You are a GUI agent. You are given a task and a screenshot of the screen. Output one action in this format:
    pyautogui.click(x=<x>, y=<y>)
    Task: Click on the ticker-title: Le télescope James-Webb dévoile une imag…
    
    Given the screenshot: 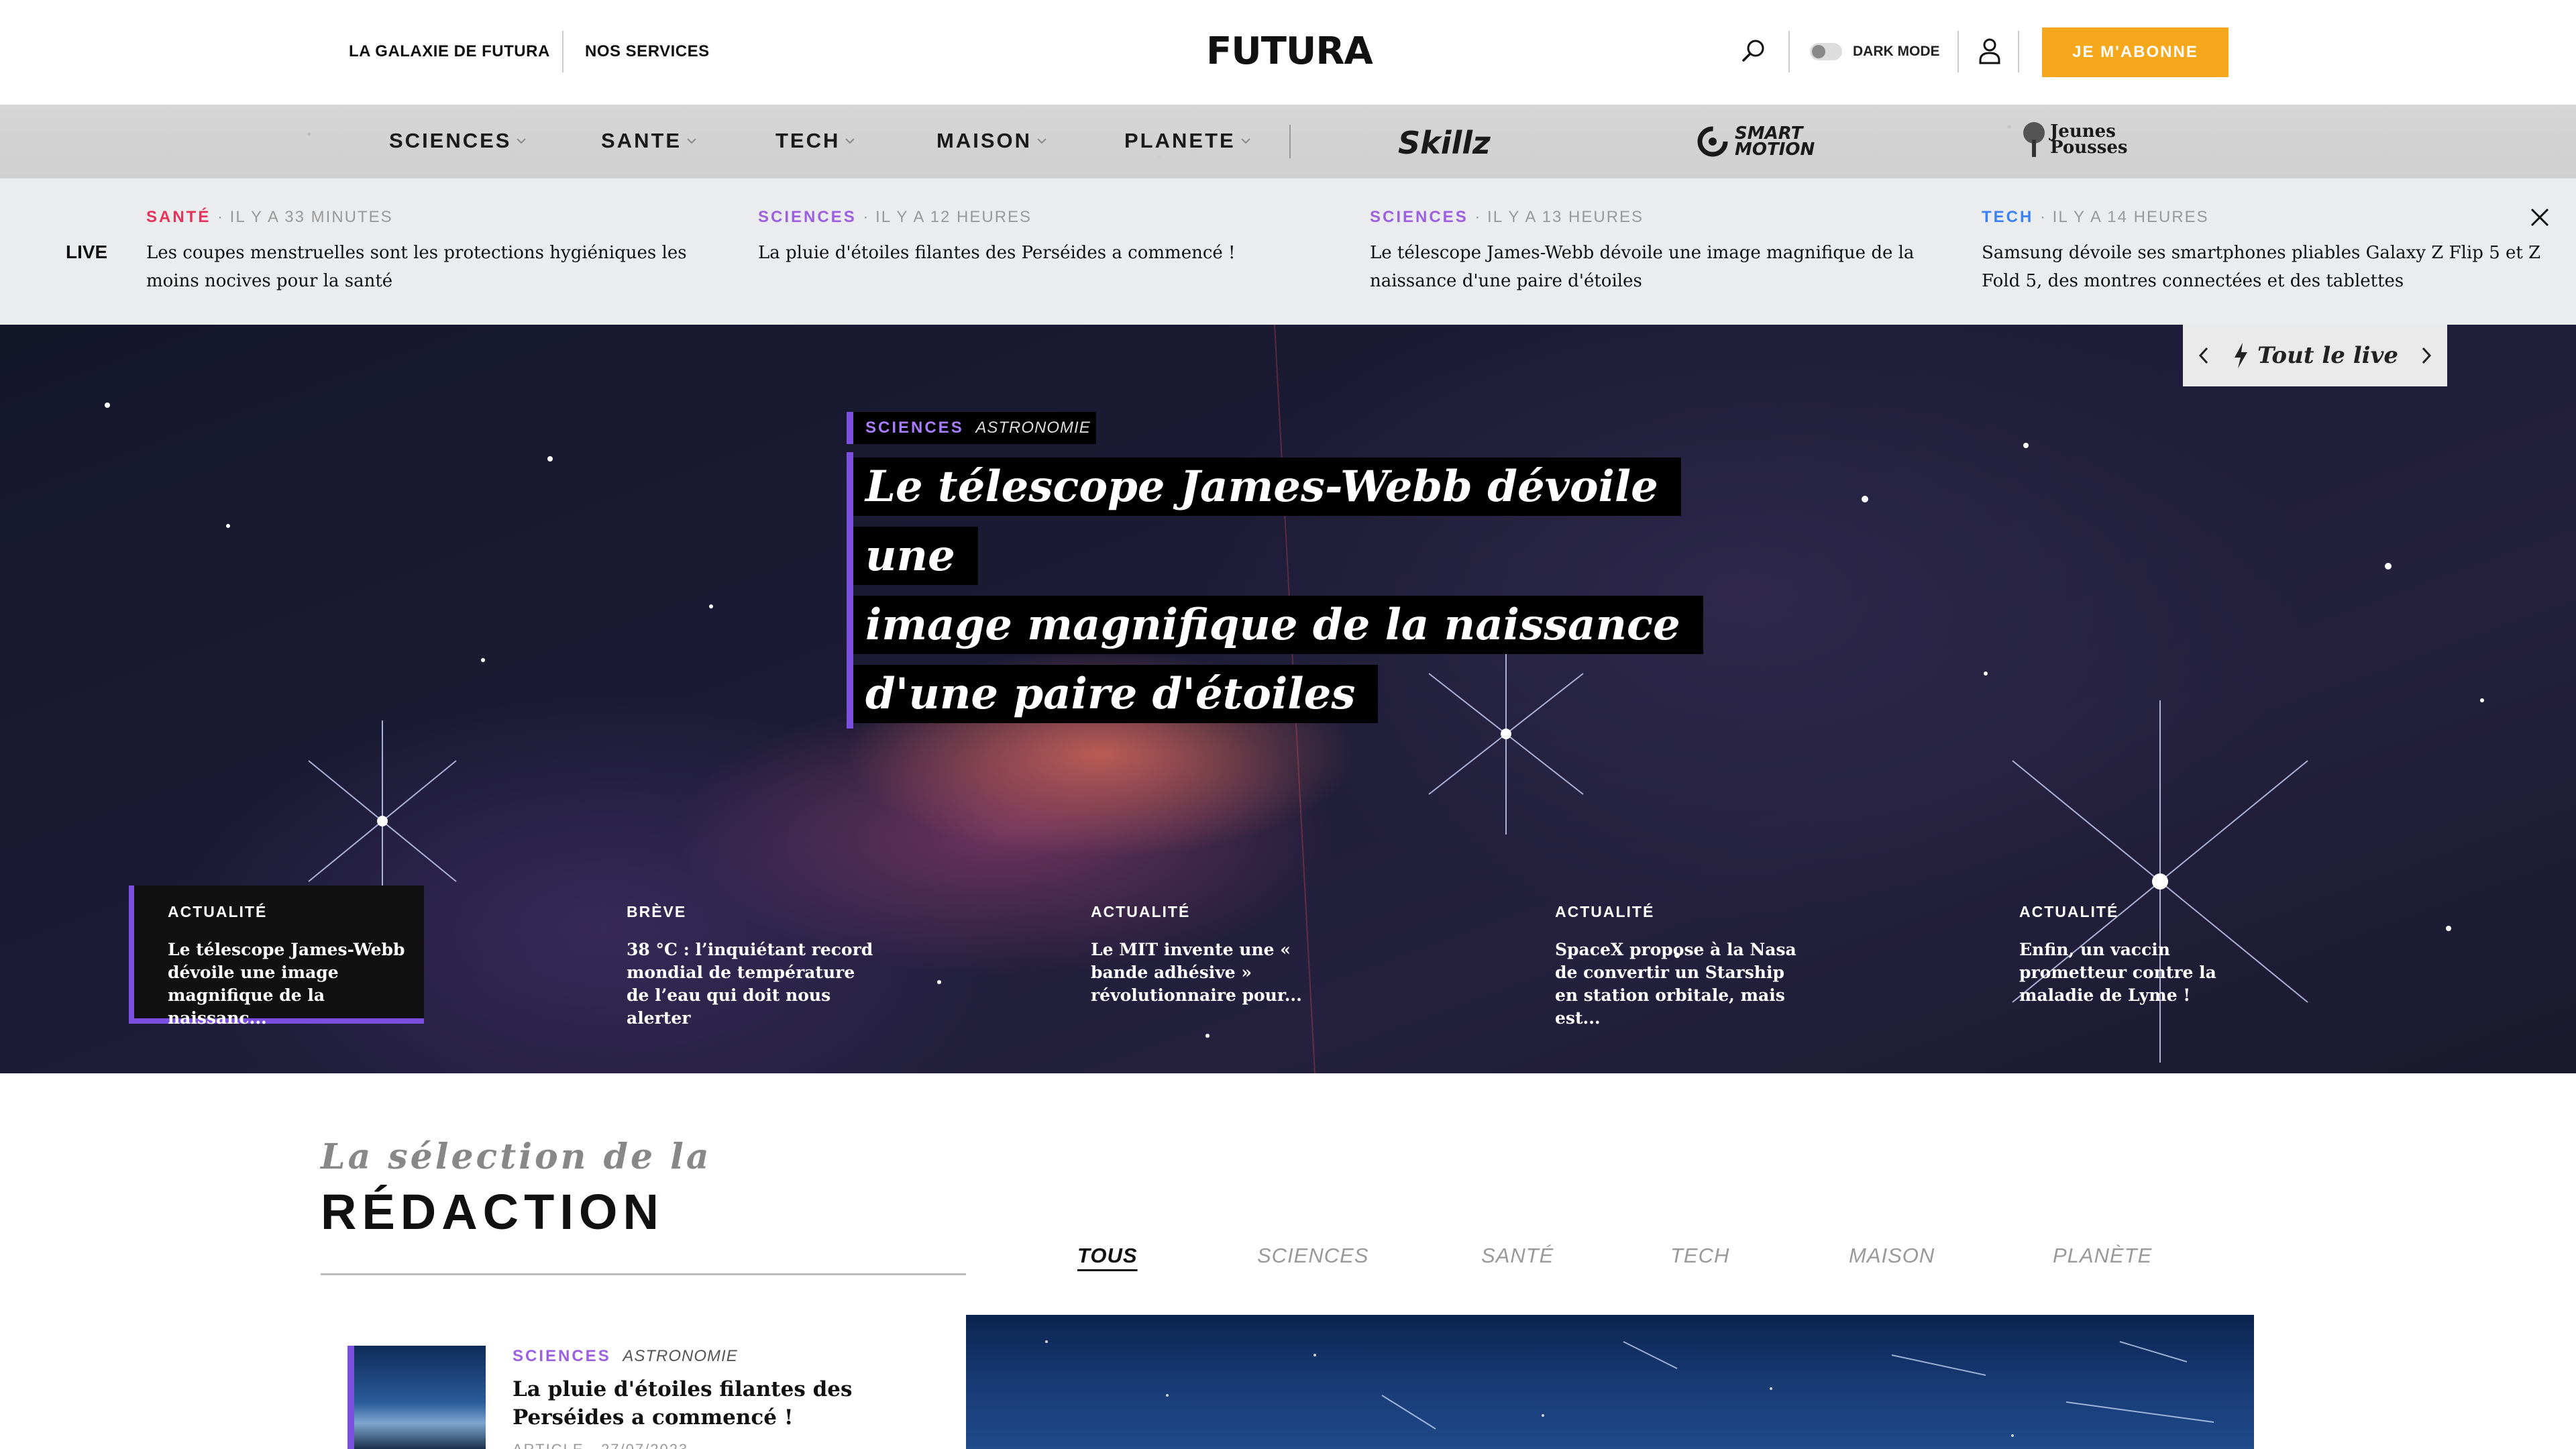 What is the action you would take?
    pyautogui.click(x=1658, y=267)
    